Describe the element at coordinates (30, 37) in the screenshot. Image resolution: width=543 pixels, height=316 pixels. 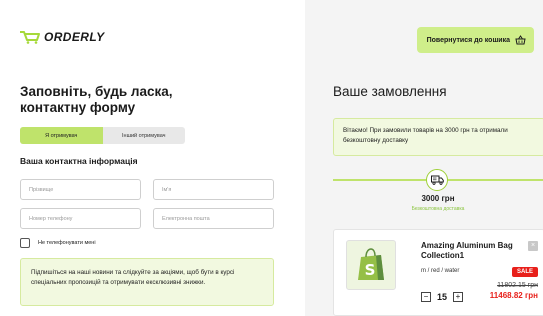
I see `cart-logo-icon` at that location.